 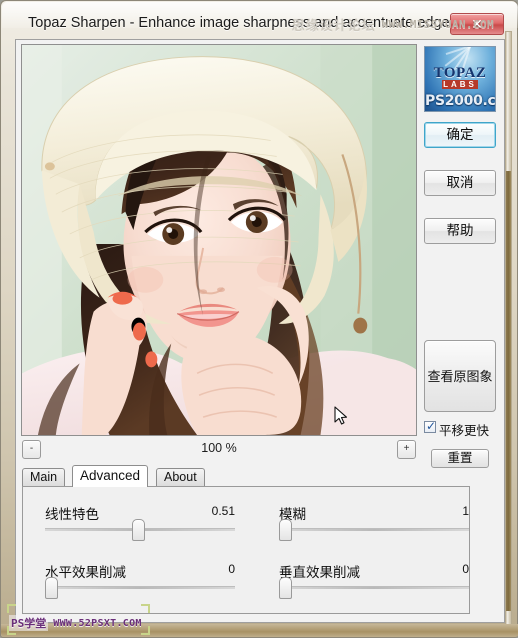 I want to click on pan-faster-checkbox: ✓ 平移更快, so click(x=462, y=428).